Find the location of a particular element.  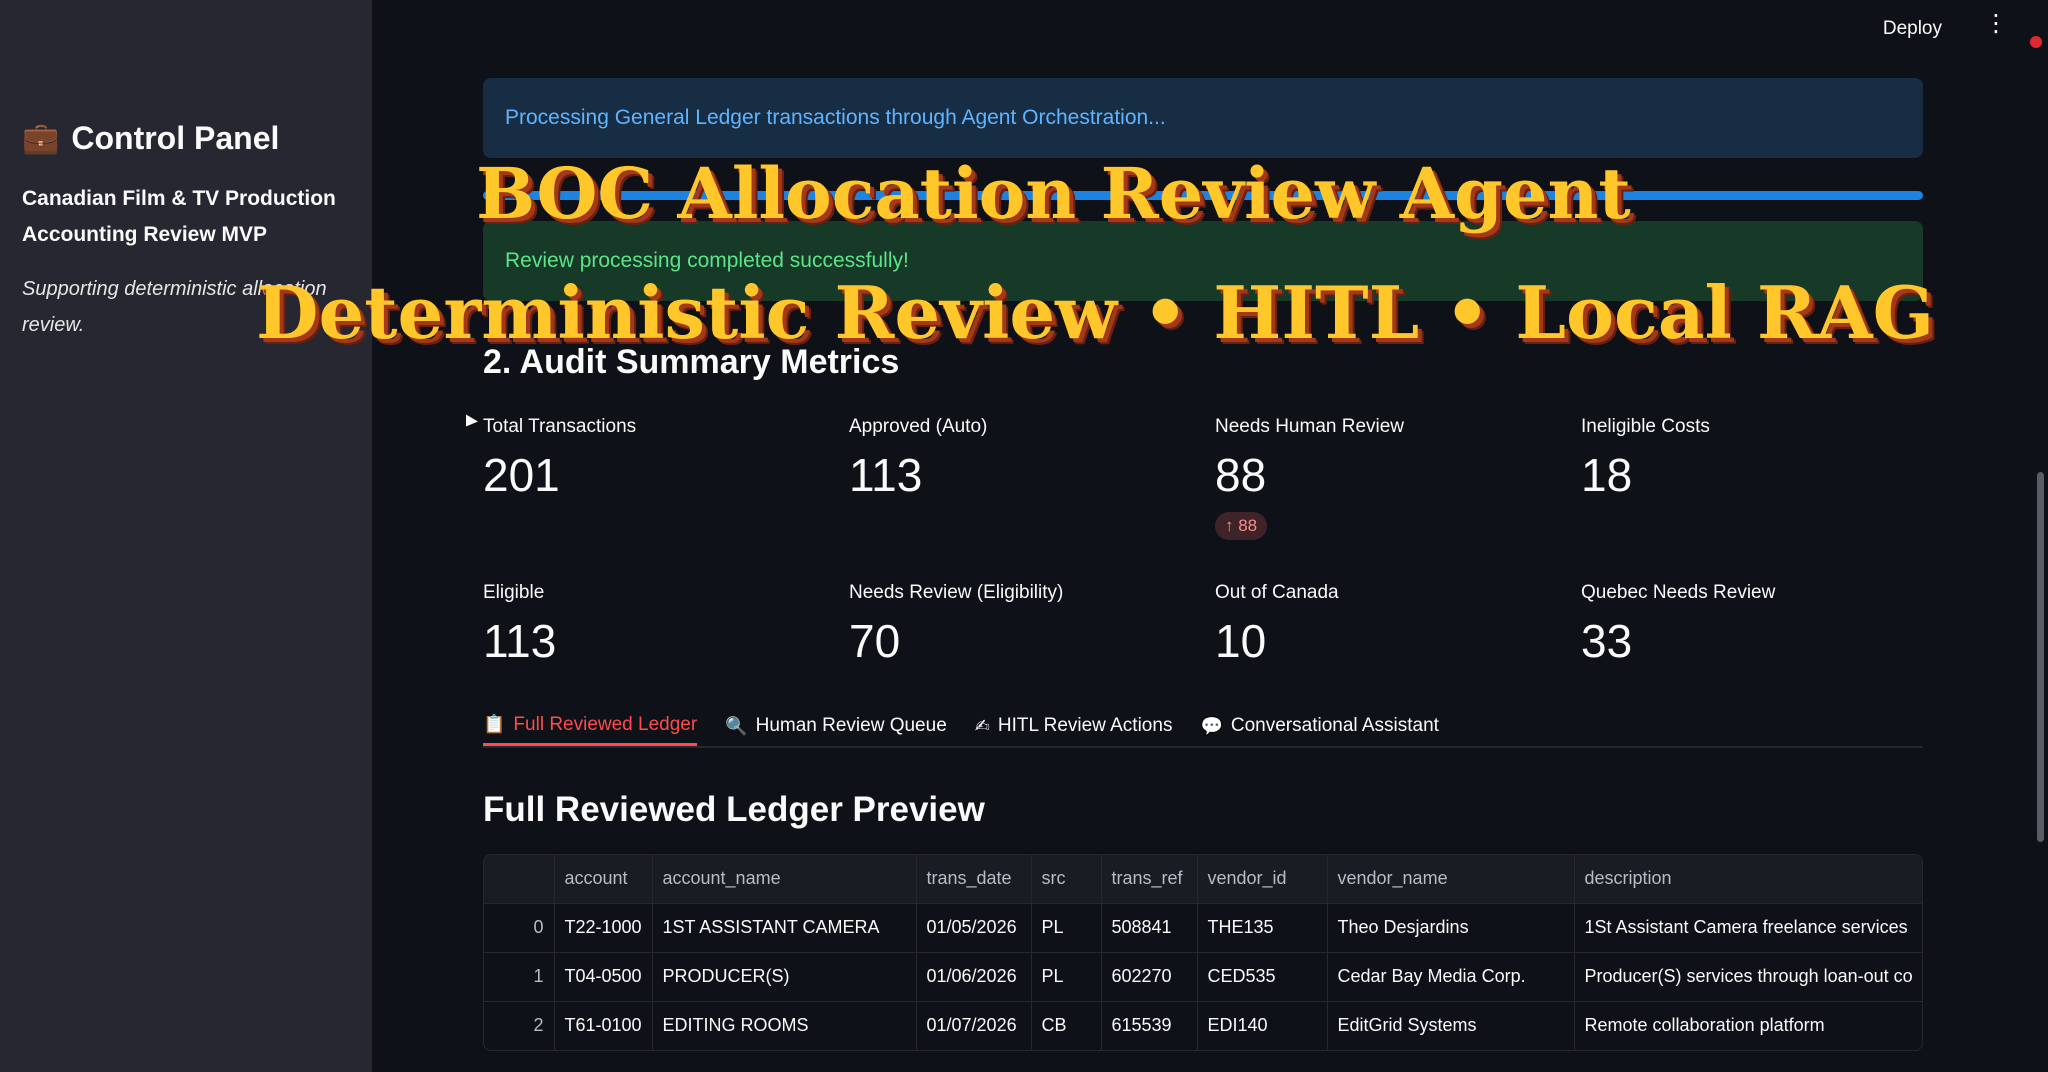

metric-value: 70 is located at coordinates (875, 641).